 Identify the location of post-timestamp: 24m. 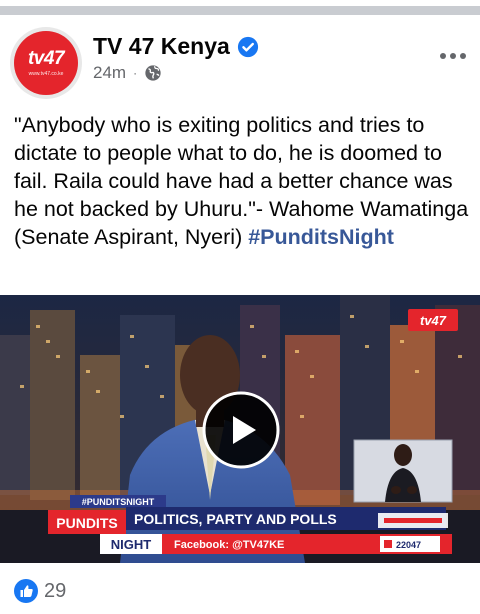
(109, 73).